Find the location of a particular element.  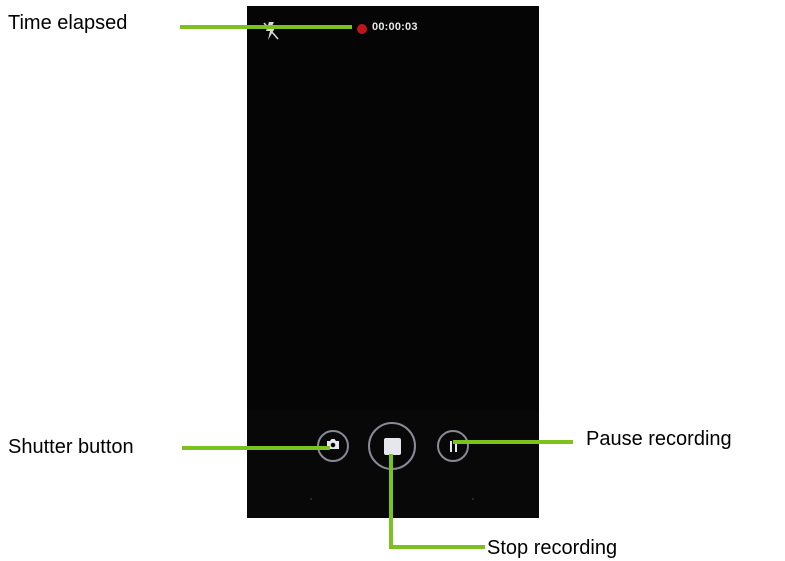

stop-icon is located at coordinates (392, 446).